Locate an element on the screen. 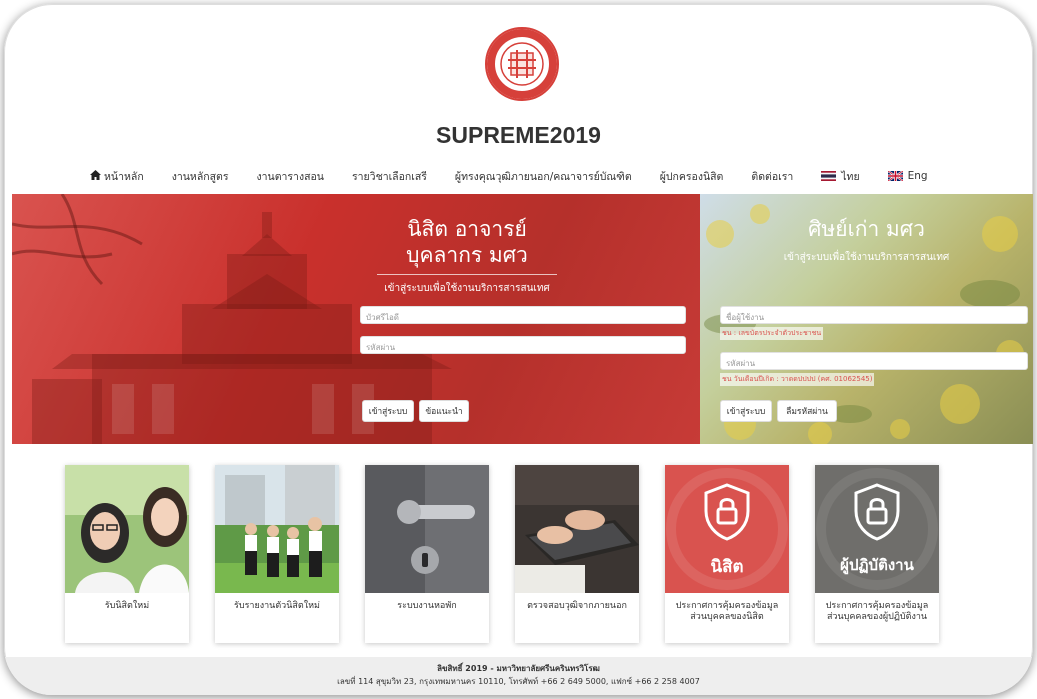 The width and height of the screenshot is (1037, 699). buasri-id-input: บัวศรีไอดี is located at coordinates (523, 315).